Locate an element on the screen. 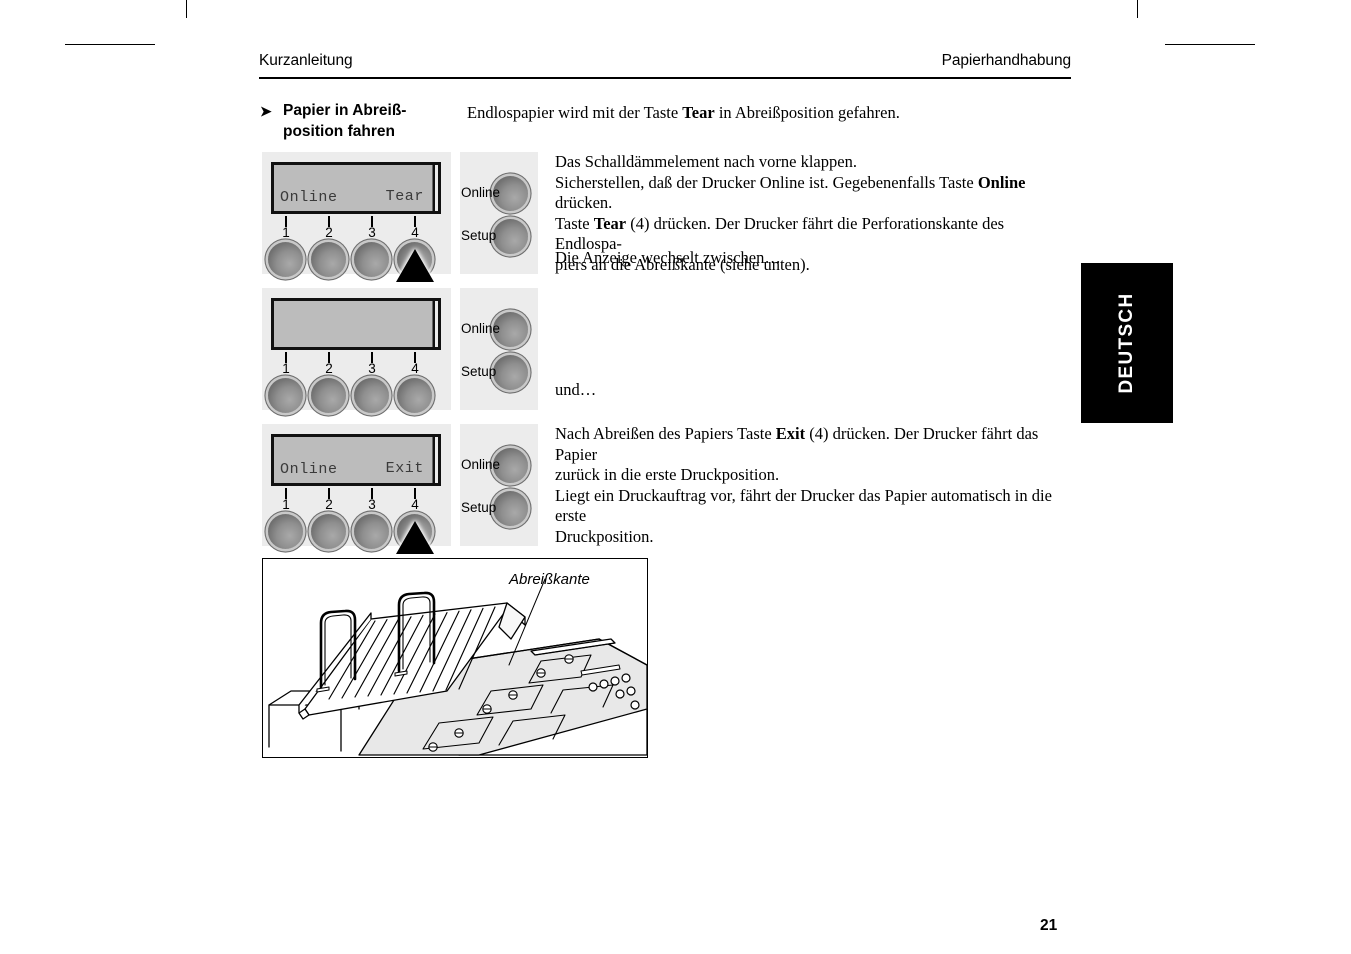 Image resolution: width=1351 pixels, height=954 pixels. intro-text-before: Endlospapier wird mit der Taste is located at coordinates (575, 112).